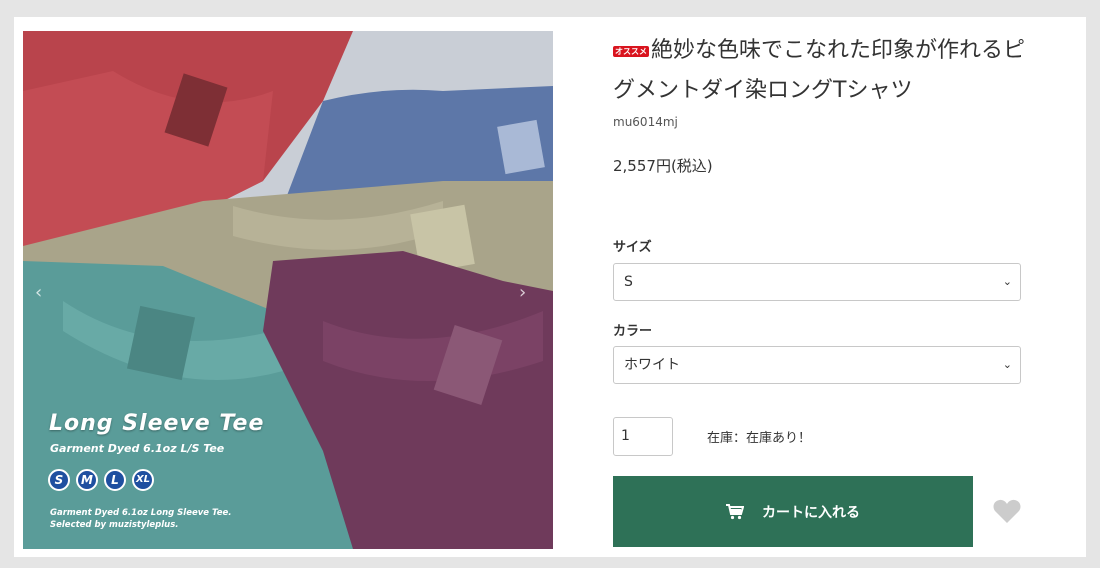 The height and width of the screenshot is (568, 1100). I want to click on quantity-input: 1, so click(643, 436).